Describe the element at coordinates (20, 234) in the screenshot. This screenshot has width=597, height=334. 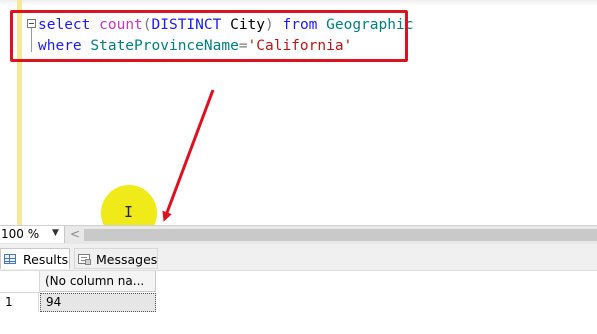
I see `zoom-value: 100 %` at that location.